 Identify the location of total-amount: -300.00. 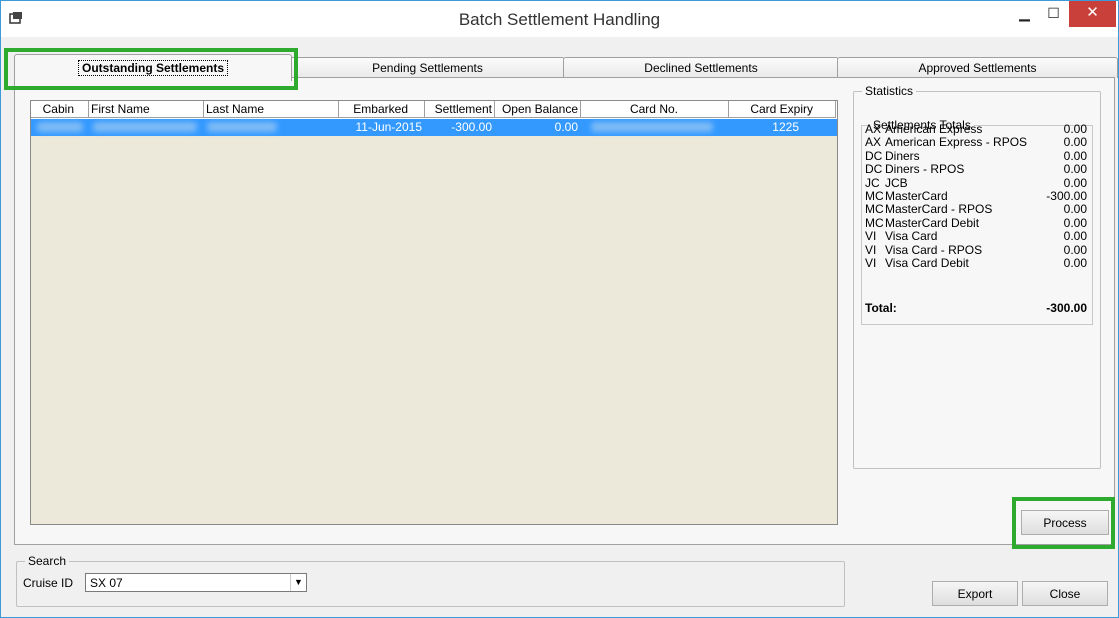
(1066, 308).